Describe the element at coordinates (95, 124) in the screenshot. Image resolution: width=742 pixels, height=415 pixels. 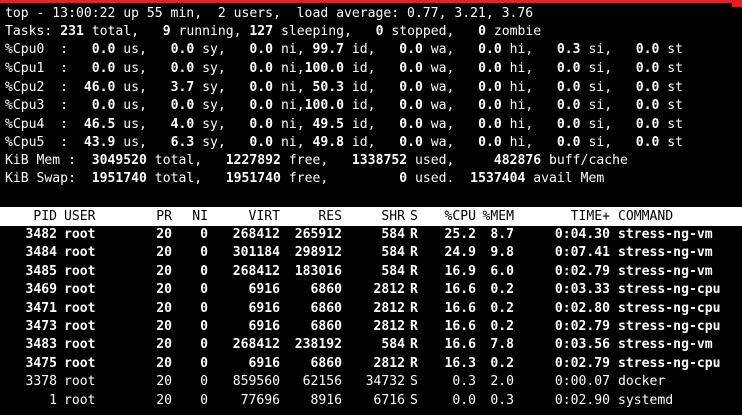
I see `cpu-us-value: 46.5` at that location.